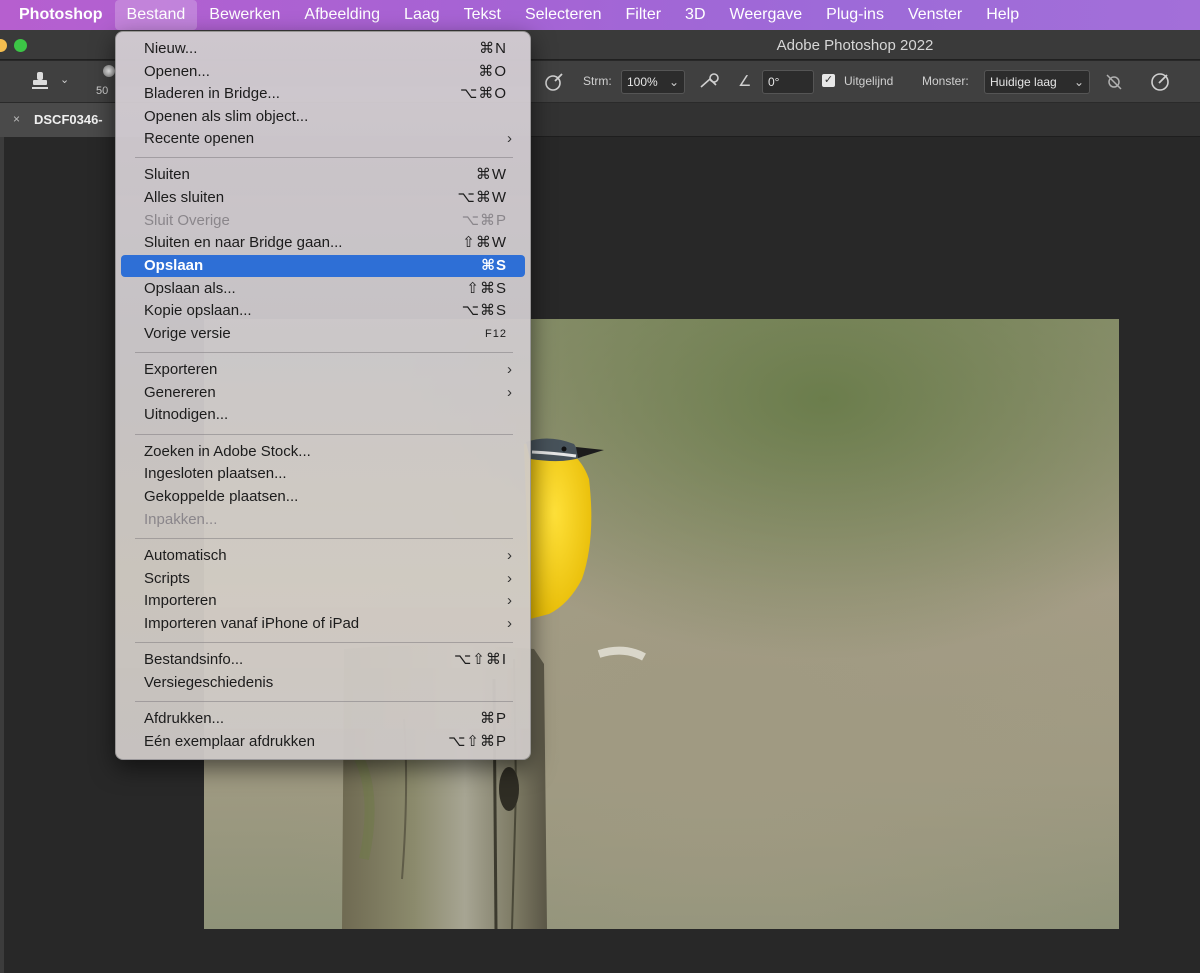 Image resolution: width=1200 pixels, height=973 pixels. What do you see at coordinates (642, 82) in the screenshot?
I see `flow-value: 100%` at bounding box center [642, 82].